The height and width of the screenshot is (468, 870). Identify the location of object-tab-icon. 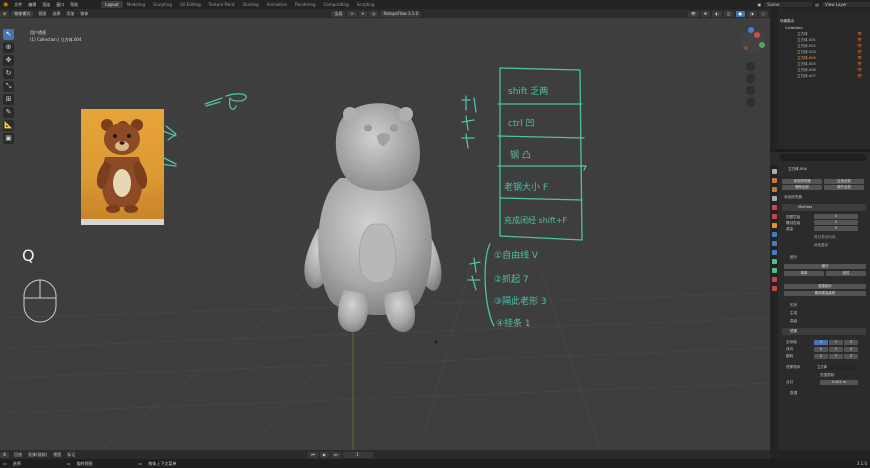
(774, 225).